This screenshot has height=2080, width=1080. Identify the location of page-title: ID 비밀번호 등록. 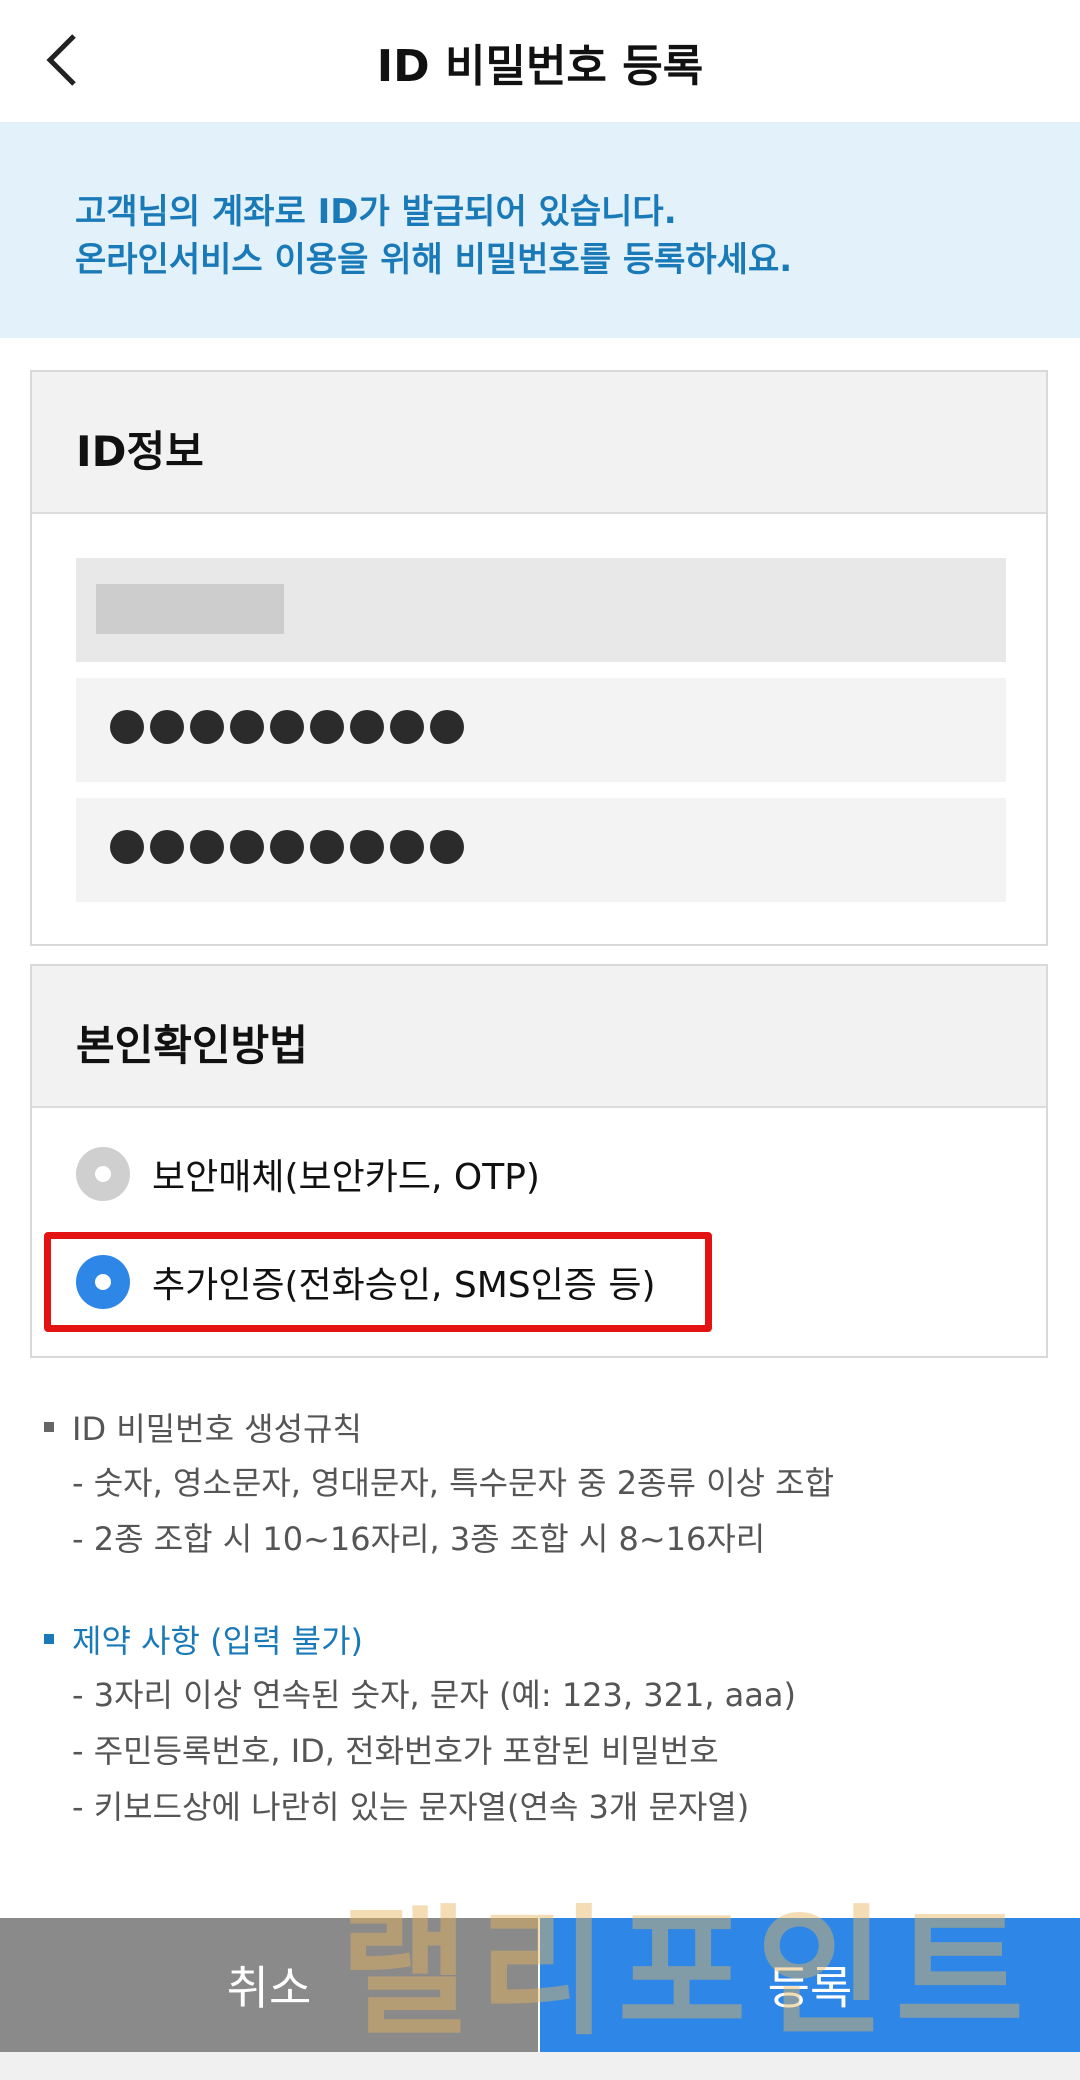
(540, 66).